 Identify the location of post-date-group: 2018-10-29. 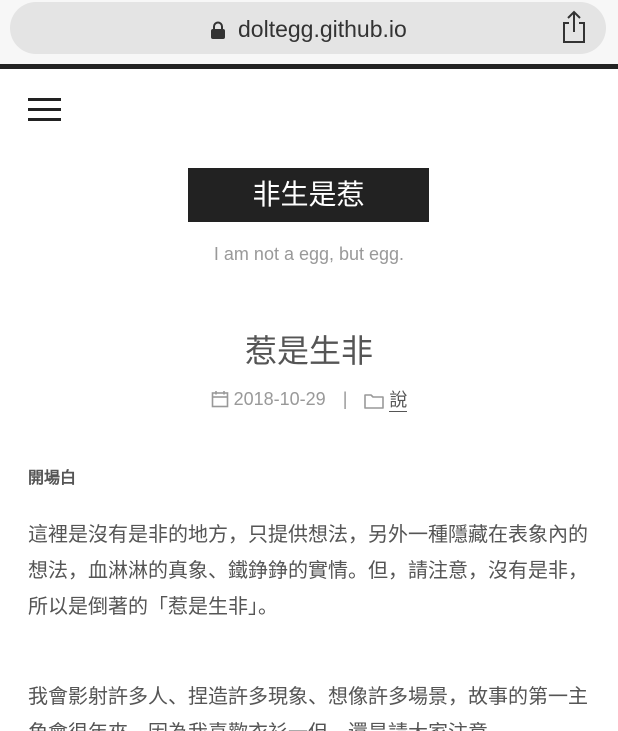
(268, 399).